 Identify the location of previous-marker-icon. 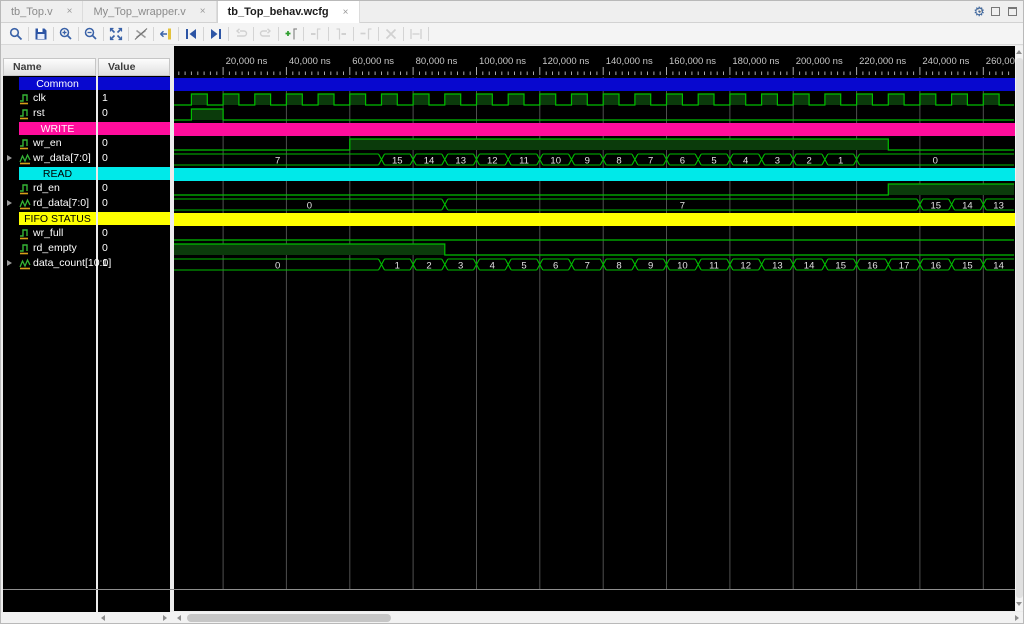
(316, 33).